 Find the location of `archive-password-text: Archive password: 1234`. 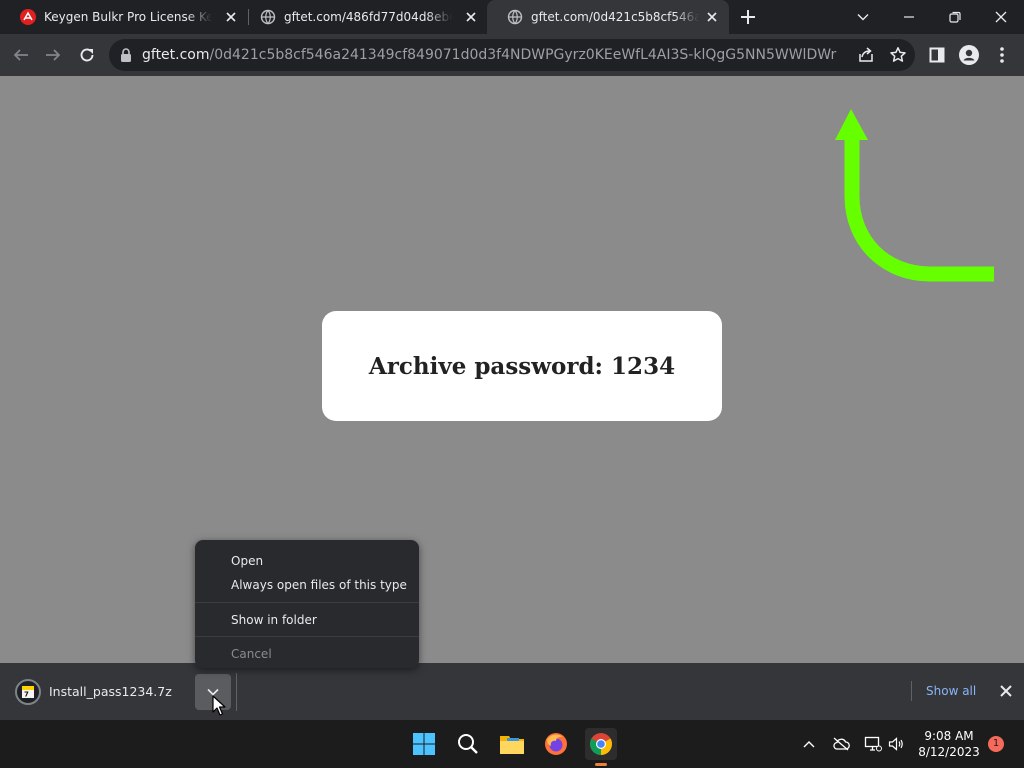

archive-password-text: Archive password: 1234 is located at coordinates (522, 366).